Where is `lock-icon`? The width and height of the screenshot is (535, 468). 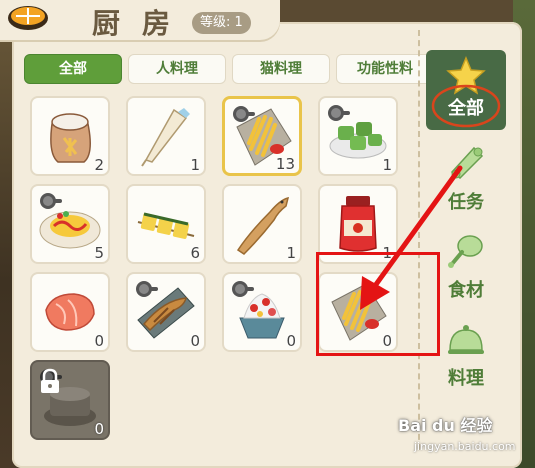 lock-icon is located at coordinates (50, 380).